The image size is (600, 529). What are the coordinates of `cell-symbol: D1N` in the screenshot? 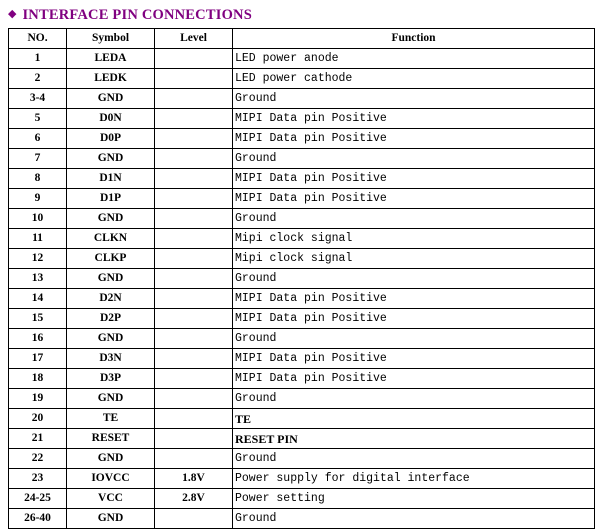 It's located at (110, 178).